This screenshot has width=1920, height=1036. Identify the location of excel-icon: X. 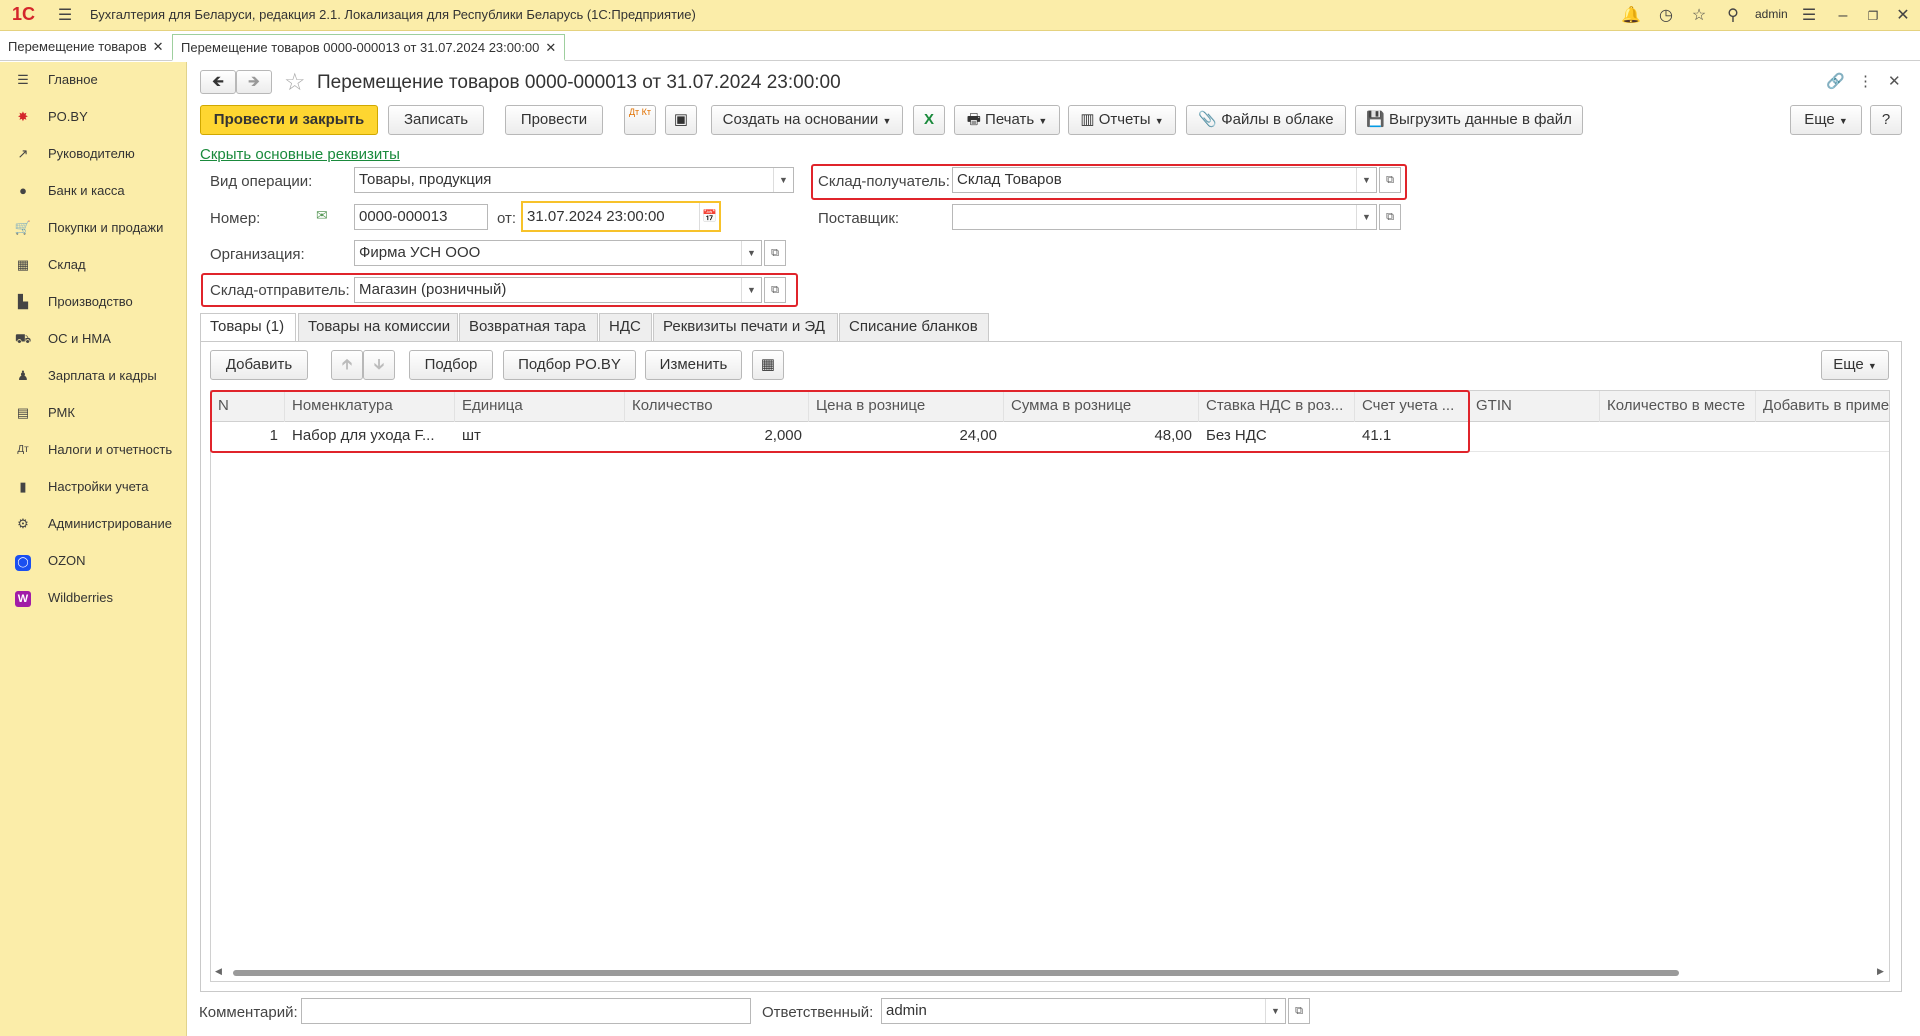
(929, 120).